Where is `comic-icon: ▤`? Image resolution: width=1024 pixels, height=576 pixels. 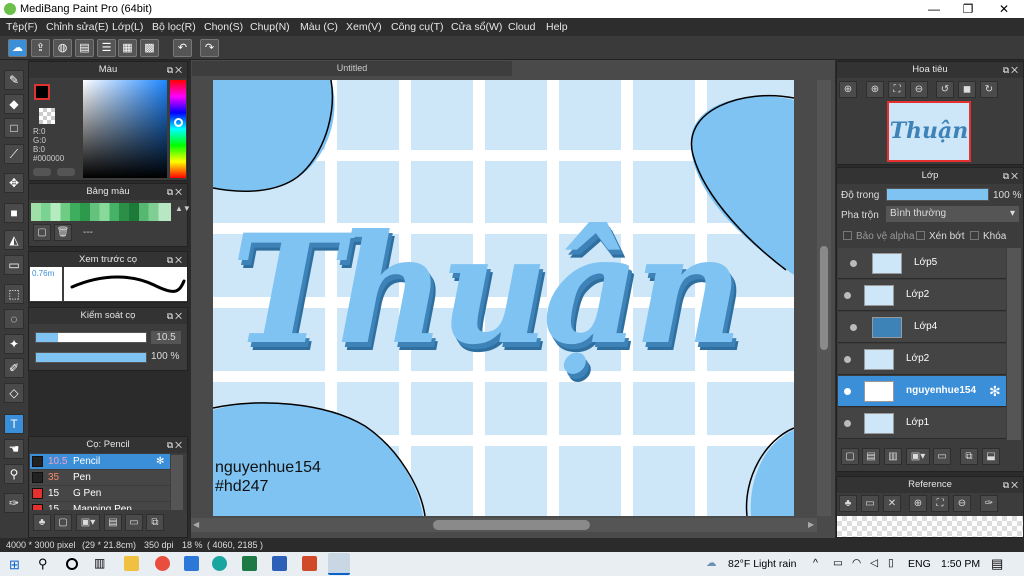 comic-icon: ▤ is located at coordinates (84, 48).